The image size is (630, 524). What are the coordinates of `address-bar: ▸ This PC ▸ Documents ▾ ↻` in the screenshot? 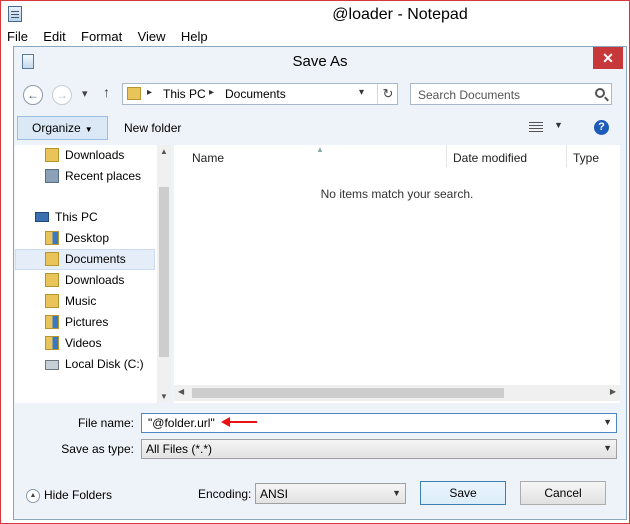 It's located at (260, 94).